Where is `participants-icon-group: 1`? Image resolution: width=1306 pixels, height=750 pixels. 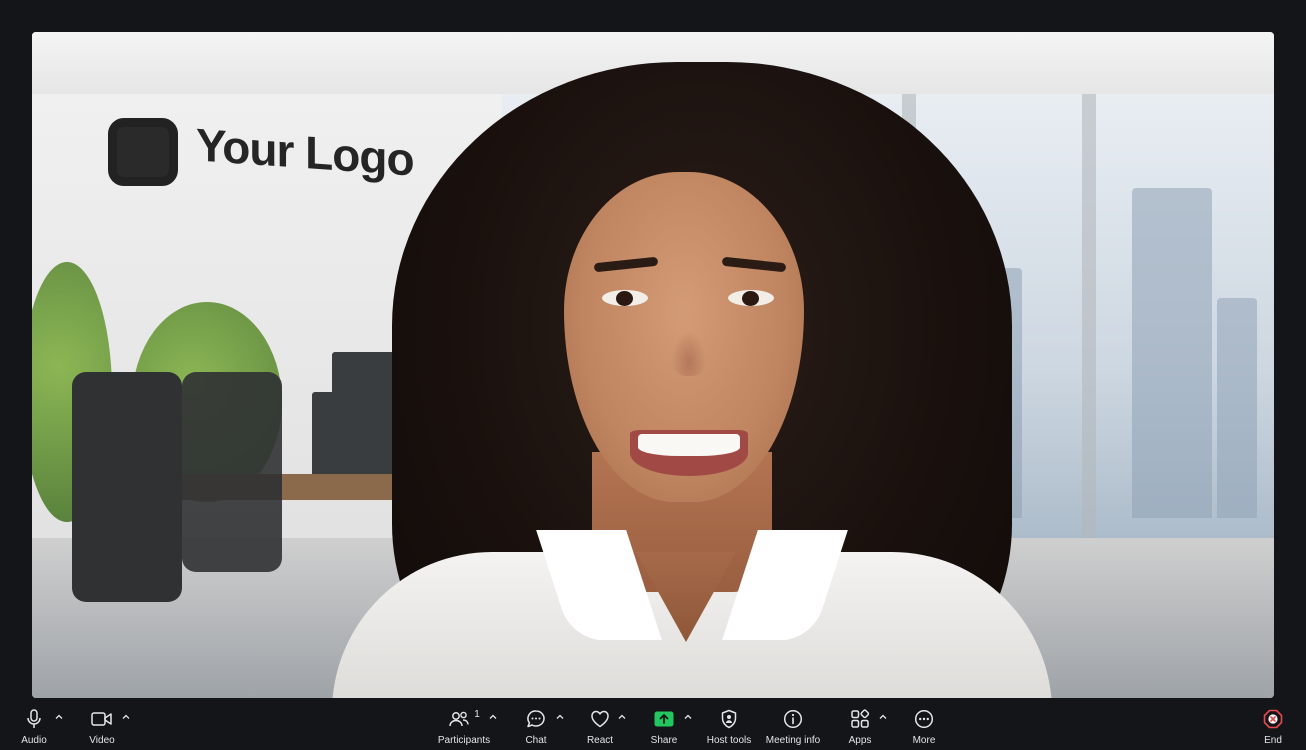
participants-icon-group: 1 is located at coordinates (464, 719).